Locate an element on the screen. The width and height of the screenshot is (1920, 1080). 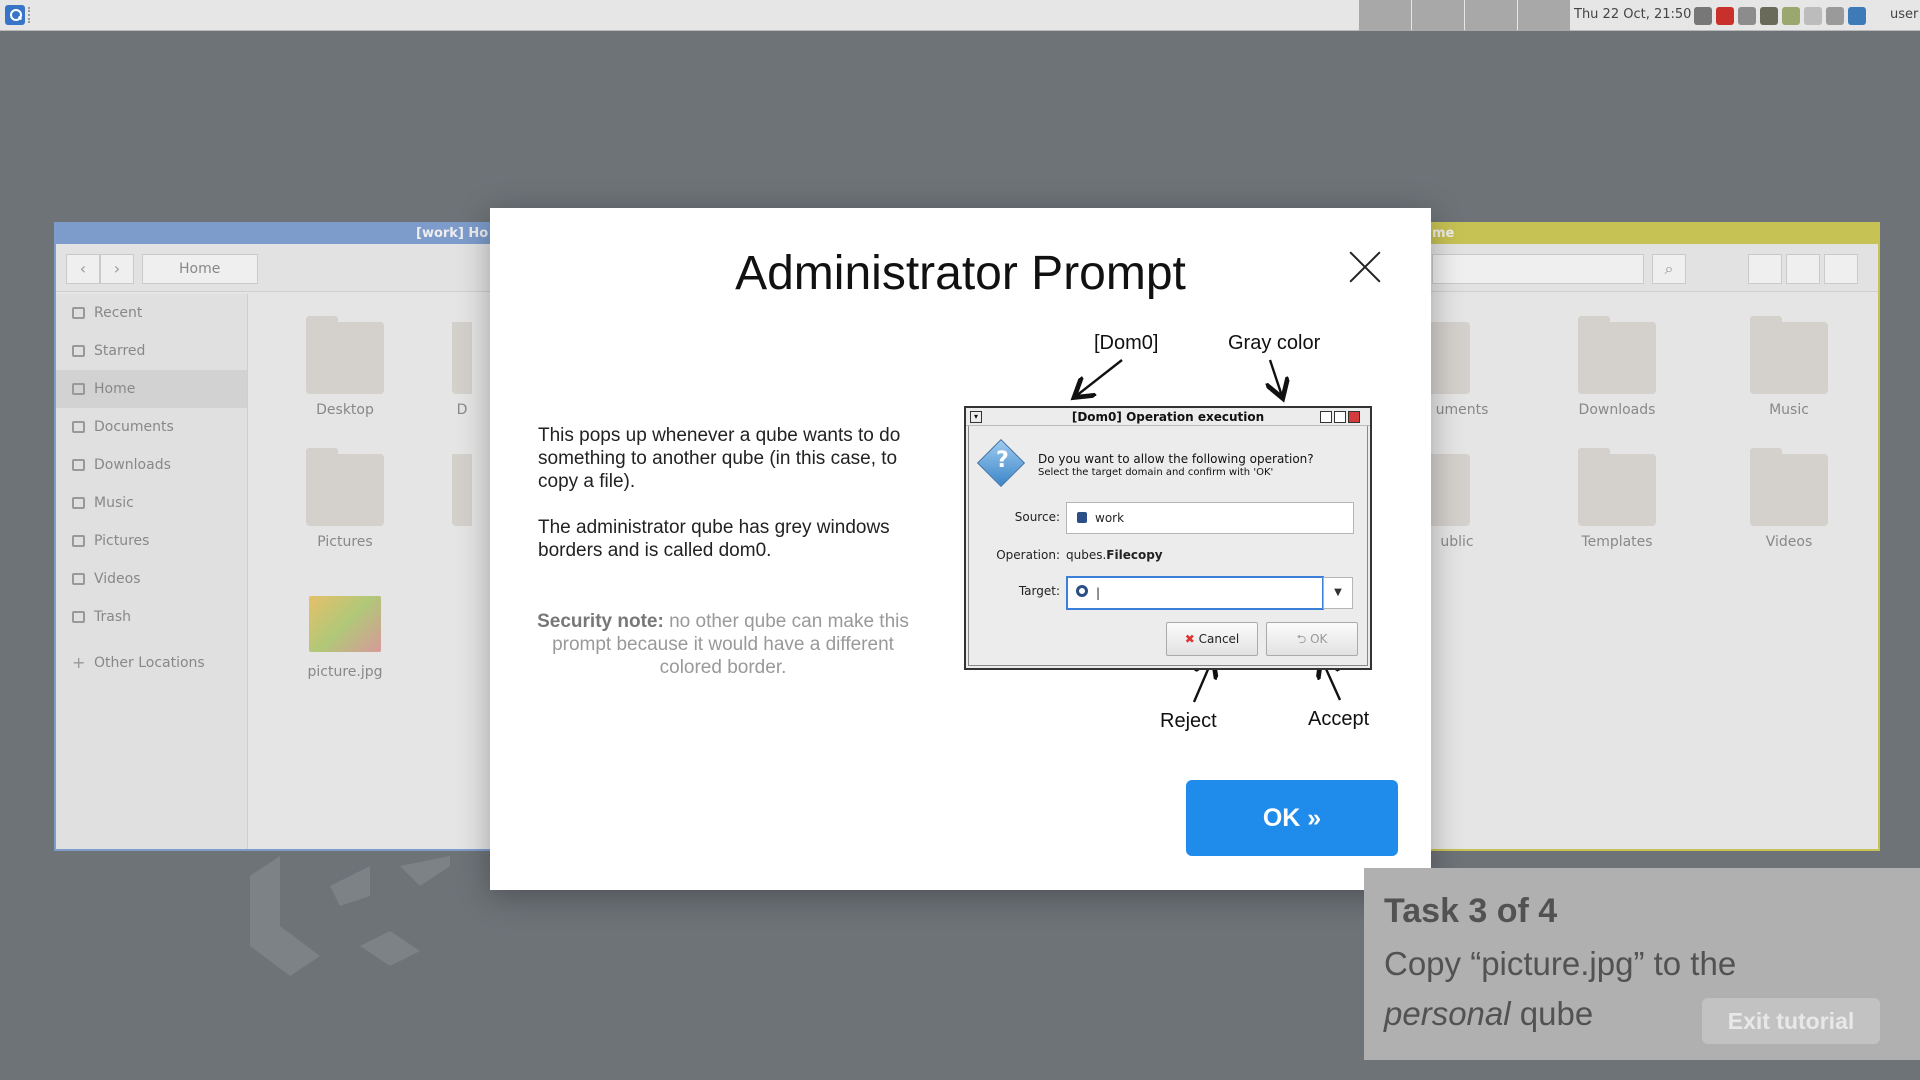
video-icon is located at coordinates (78, 579).